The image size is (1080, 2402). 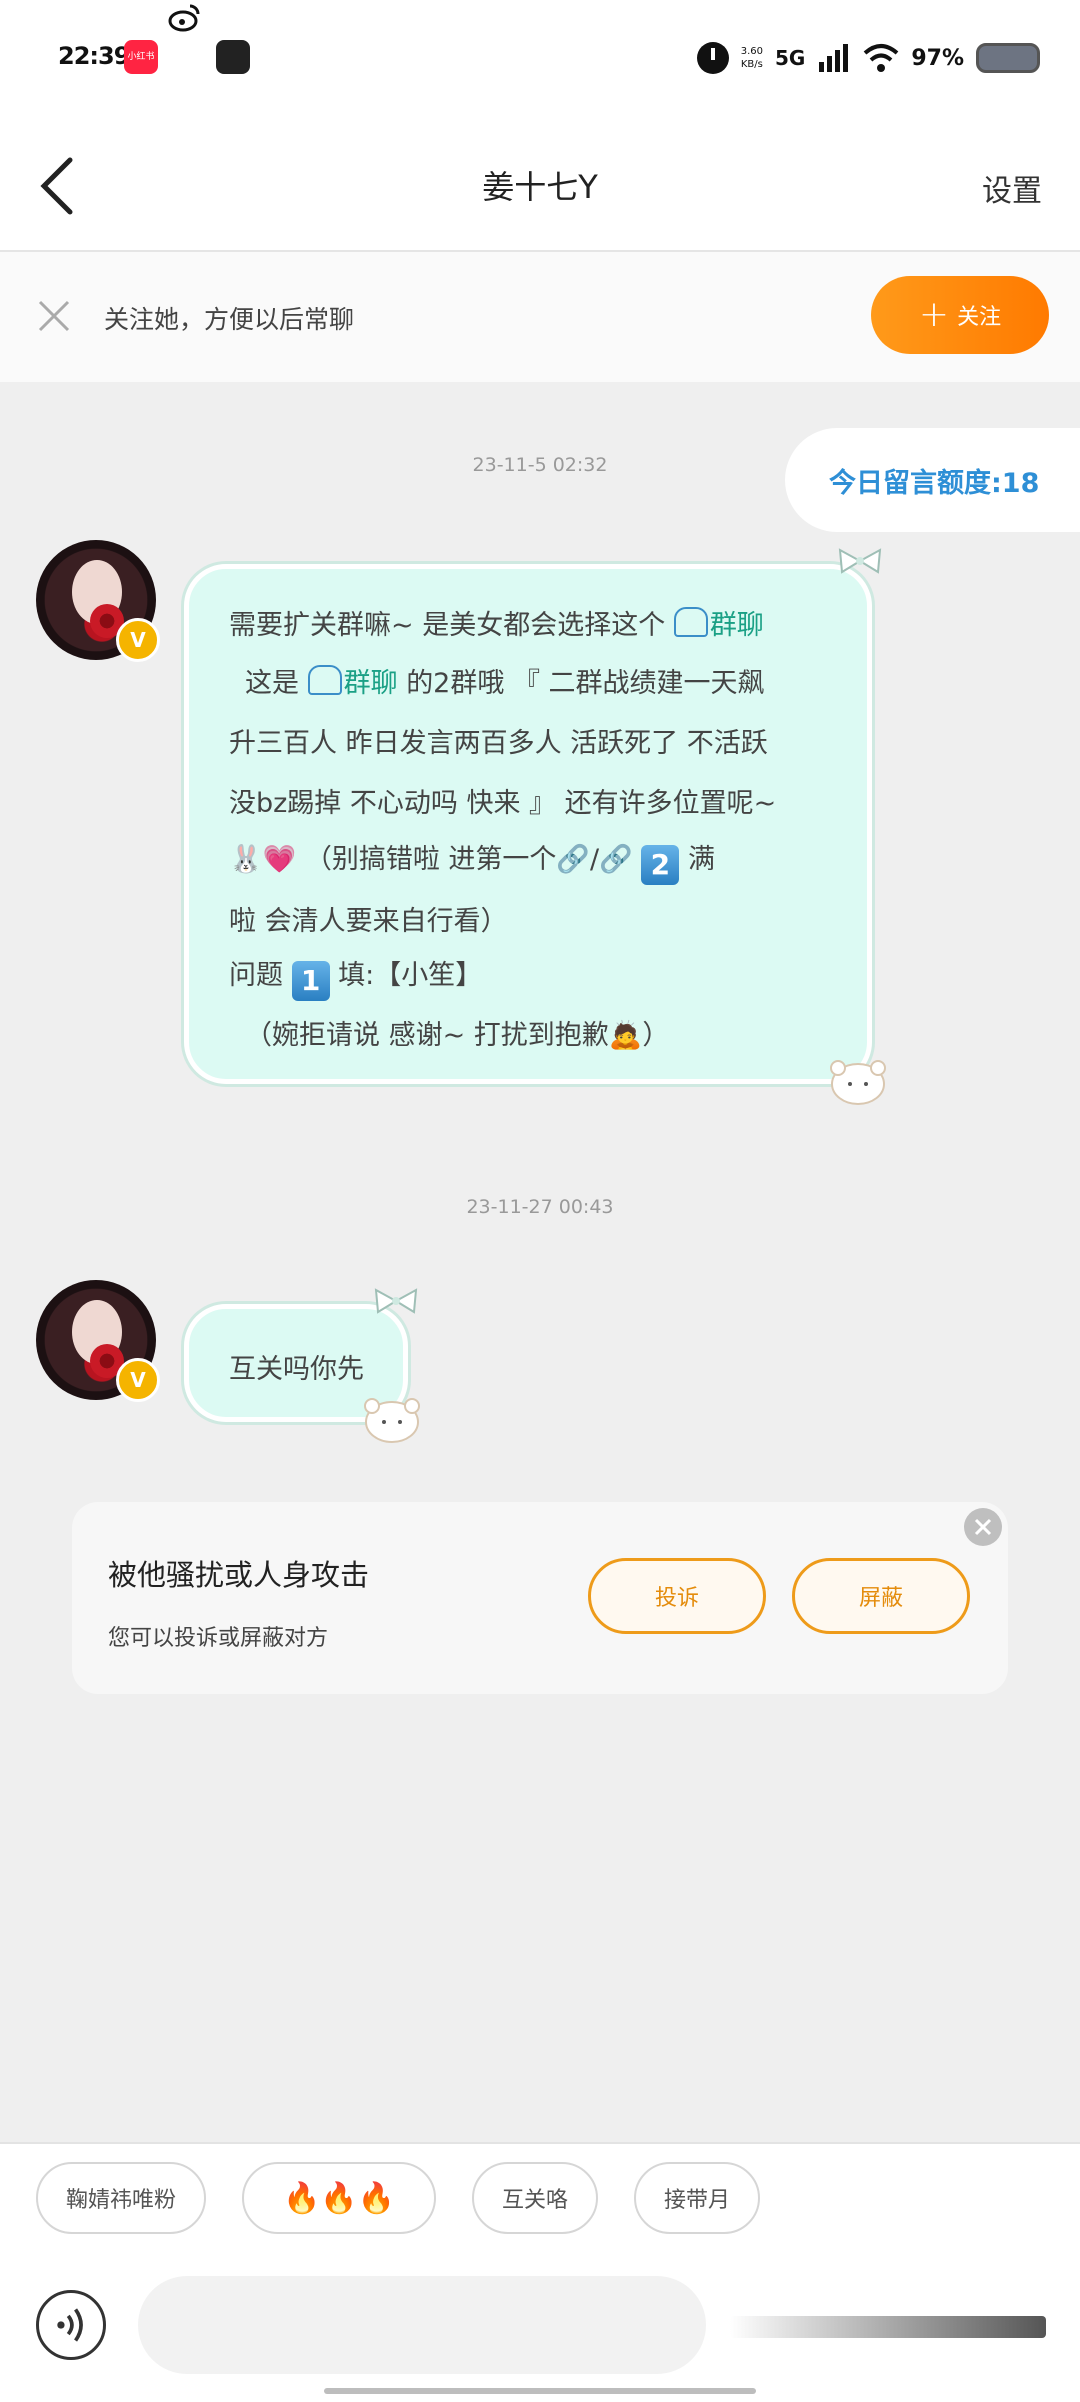 I want to click on network-speed-unit: KB/s, so click(x=751, y=64).